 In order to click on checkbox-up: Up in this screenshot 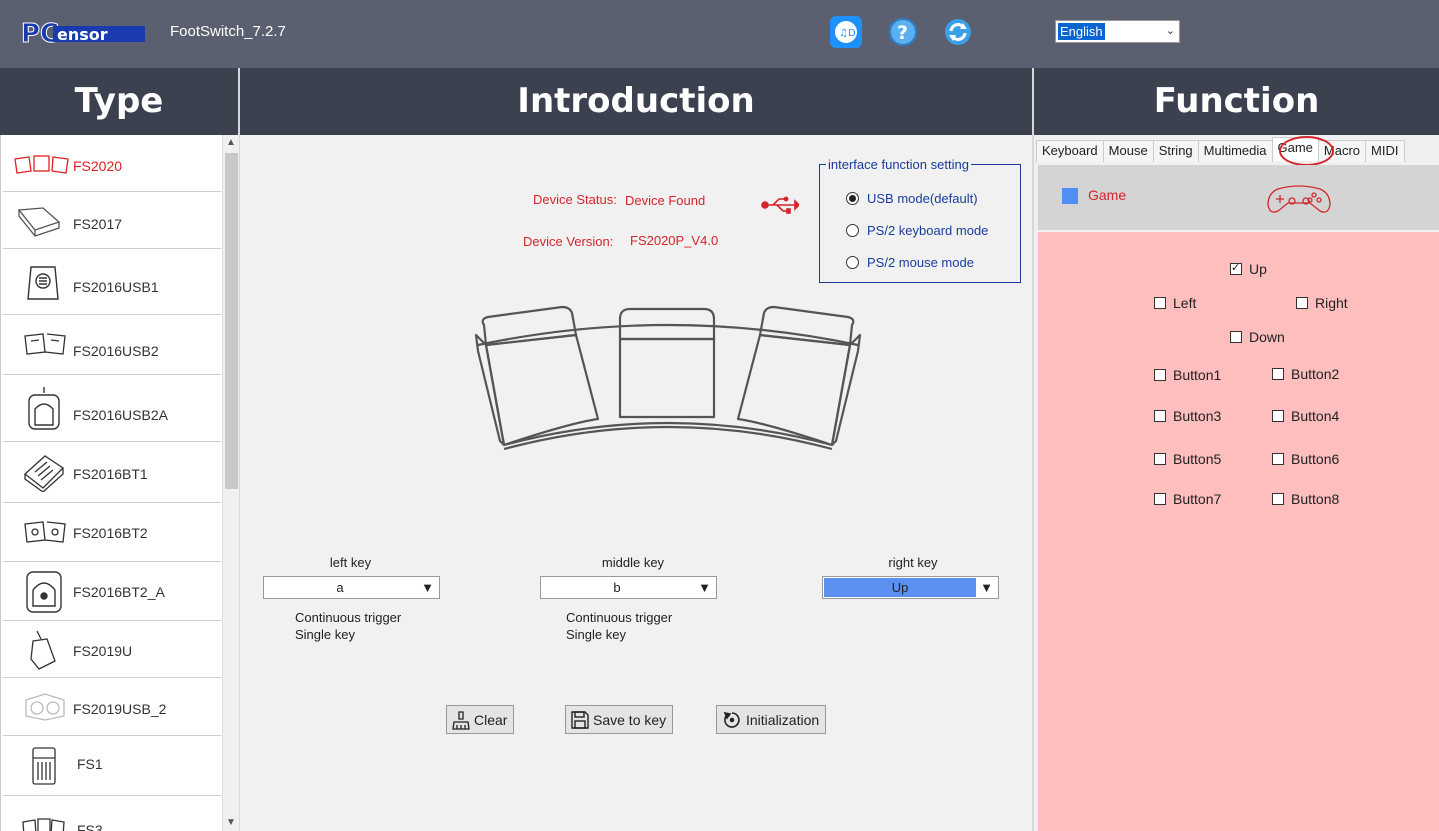, I will do `click(1248, 269)`.